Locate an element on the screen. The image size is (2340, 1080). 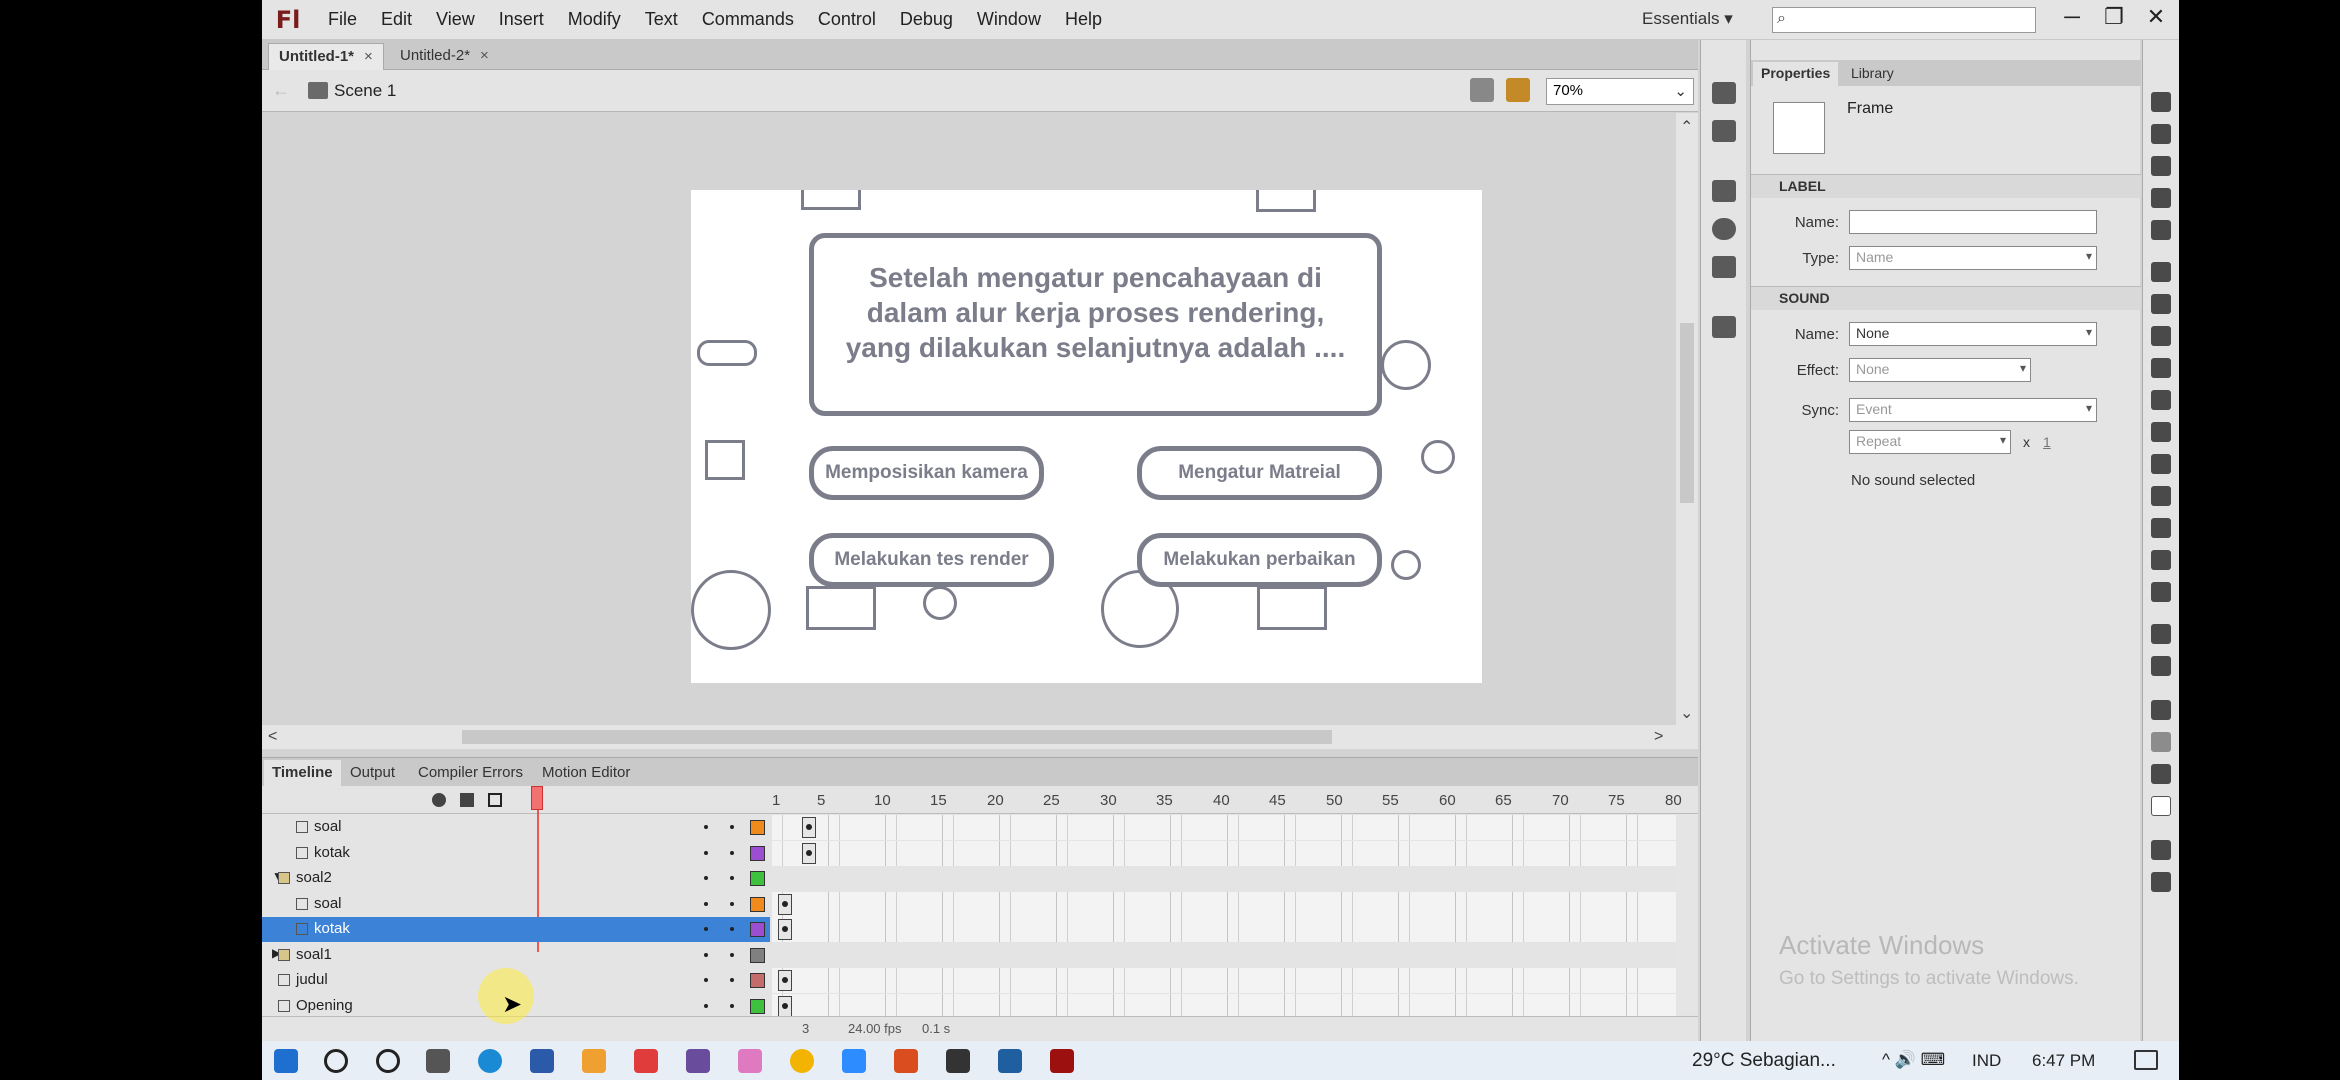
workspace-switcher: Essentials ▾ is located at coordinates (1687, 19).